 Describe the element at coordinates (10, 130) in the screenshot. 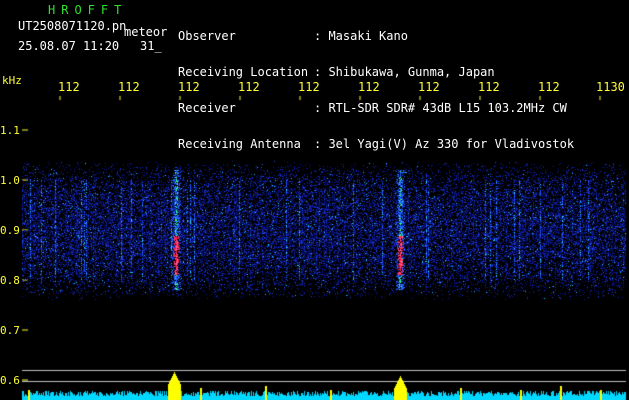

I see `y-tick: 1.1` at that location.